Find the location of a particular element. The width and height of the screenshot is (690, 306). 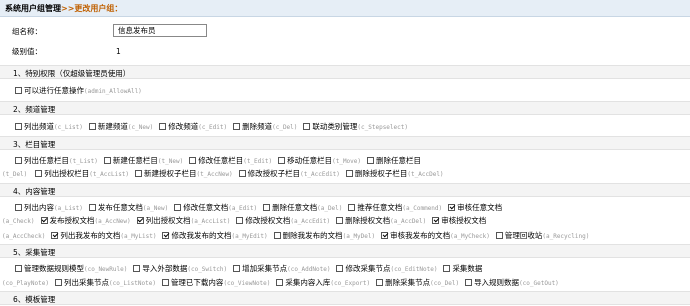

permission-item: 修改任意文档(a_Edit) is located at coordinates (215, 208).